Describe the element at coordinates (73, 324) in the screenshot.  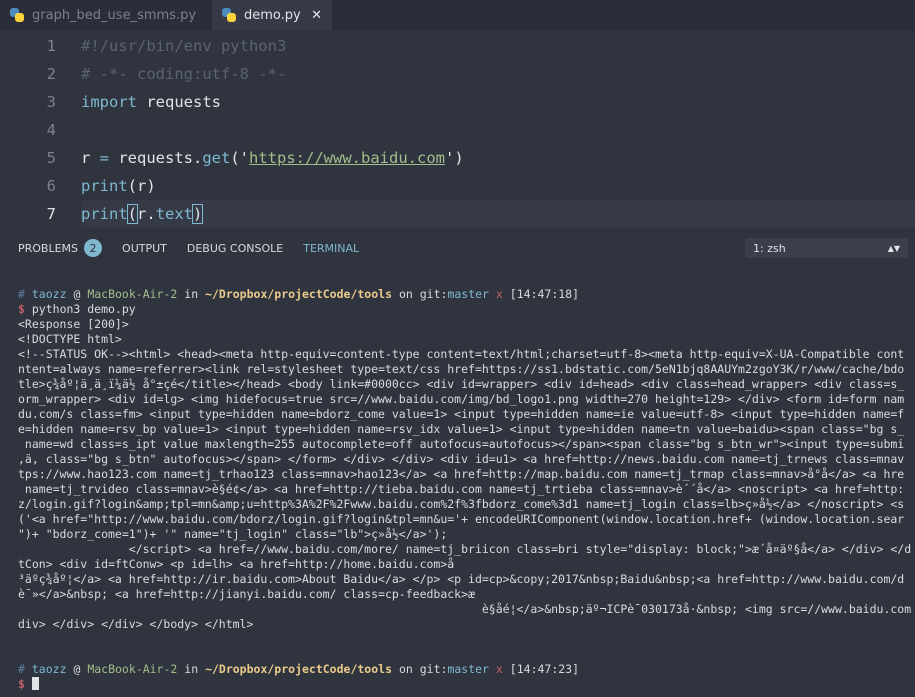
I see `output-line: <Response [200]>` at that location.